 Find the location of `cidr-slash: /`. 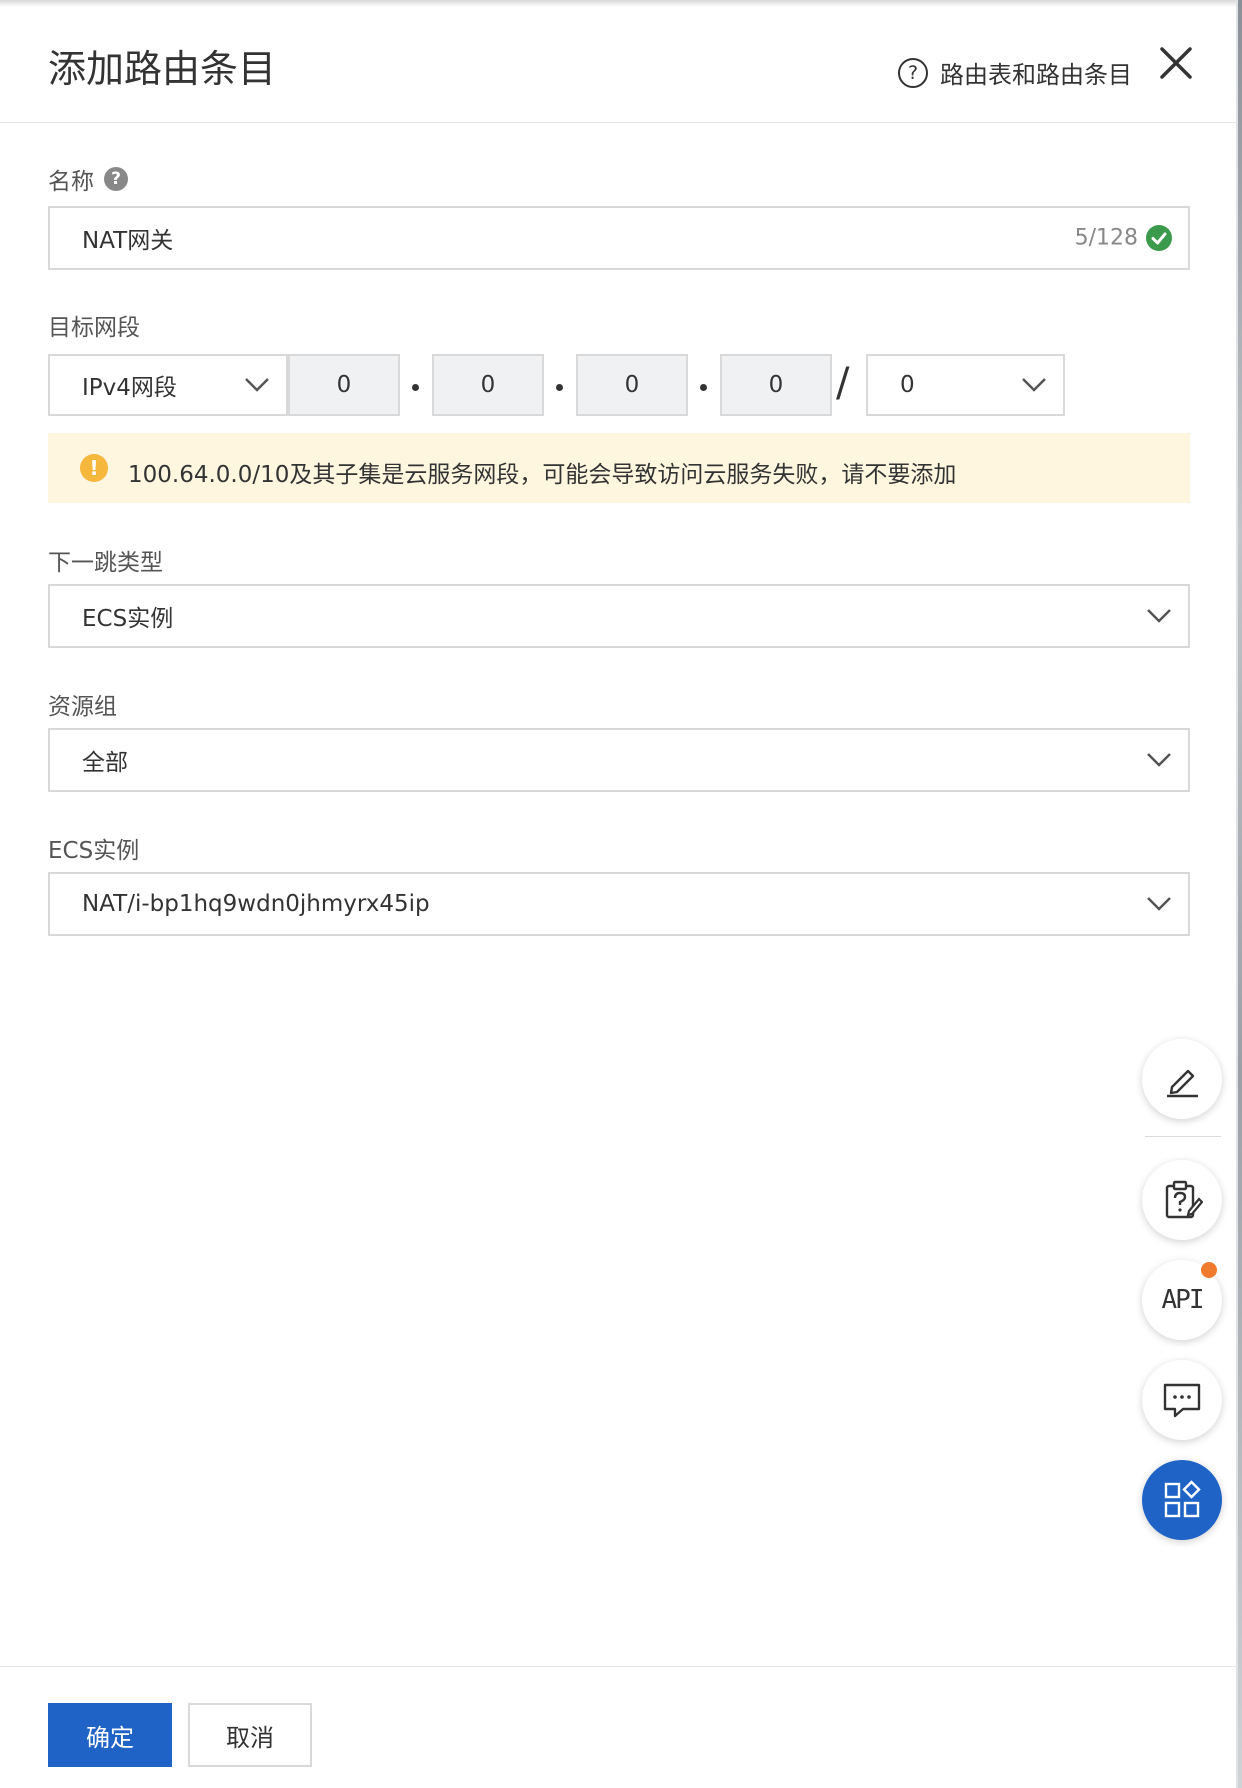

cidr-slash: / is located at coordinates (843, 383).